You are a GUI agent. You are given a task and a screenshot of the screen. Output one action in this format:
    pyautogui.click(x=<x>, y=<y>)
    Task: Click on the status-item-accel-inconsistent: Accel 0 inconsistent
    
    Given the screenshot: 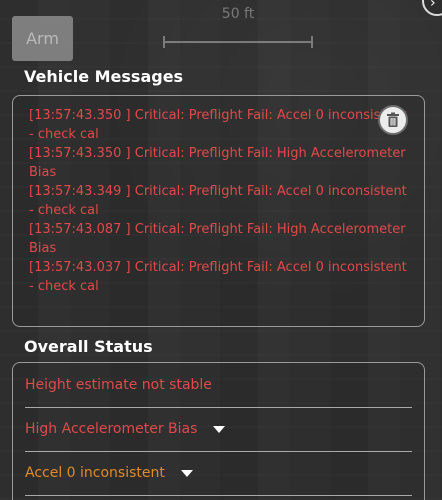 What is the action you would take?
    pyautogui.click(x=218, y=473)
    